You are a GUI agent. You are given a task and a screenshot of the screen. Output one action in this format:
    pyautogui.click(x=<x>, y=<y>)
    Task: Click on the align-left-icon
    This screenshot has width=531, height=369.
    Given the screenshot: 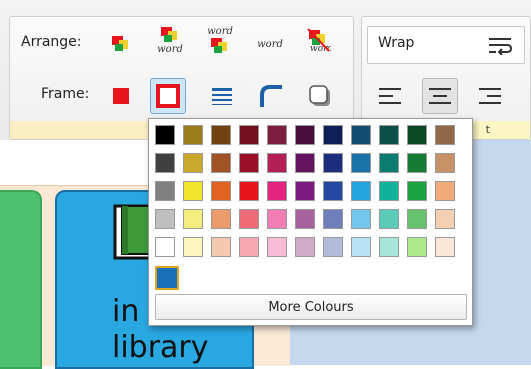 What is the action you would take?
    pyautogui.click(x=390, y=96)
    